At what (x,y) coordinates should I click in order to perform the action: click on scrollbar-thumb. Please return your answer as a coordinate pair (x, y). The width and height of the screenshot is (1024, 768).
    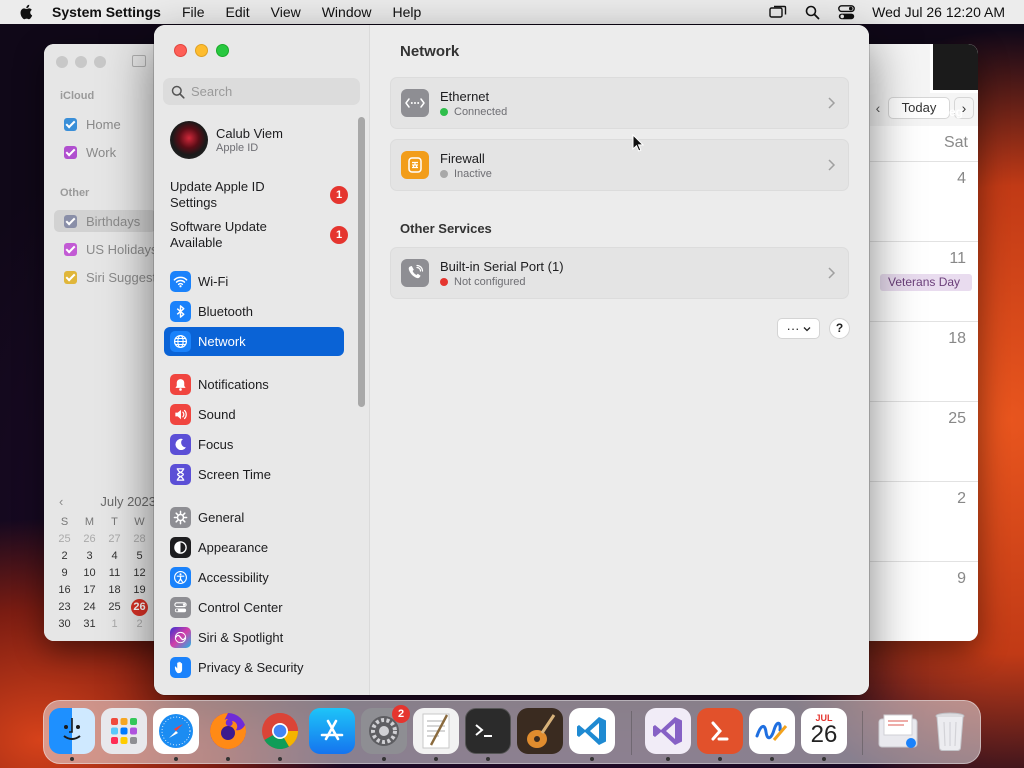
    Looking at the image, I should click on (361, 262).